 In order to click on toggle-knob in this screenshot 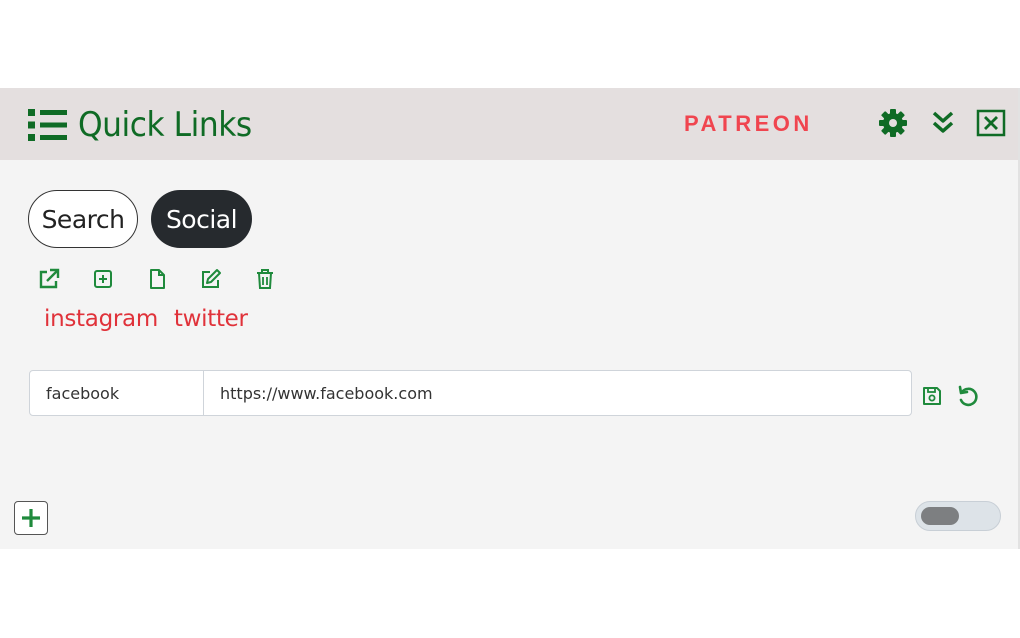, I will do `click(940, 516)`.